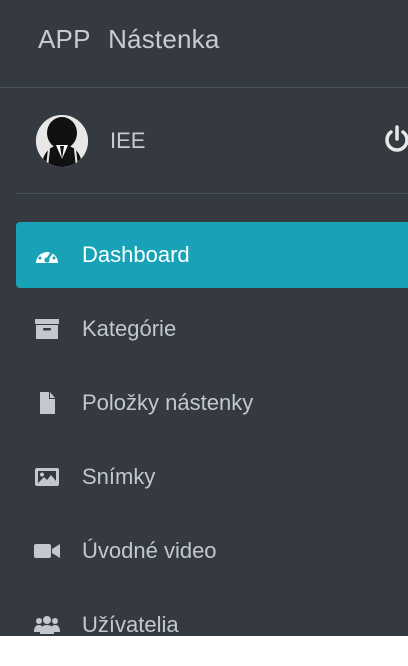  I want to click on avatar-image, so click(62, 141).